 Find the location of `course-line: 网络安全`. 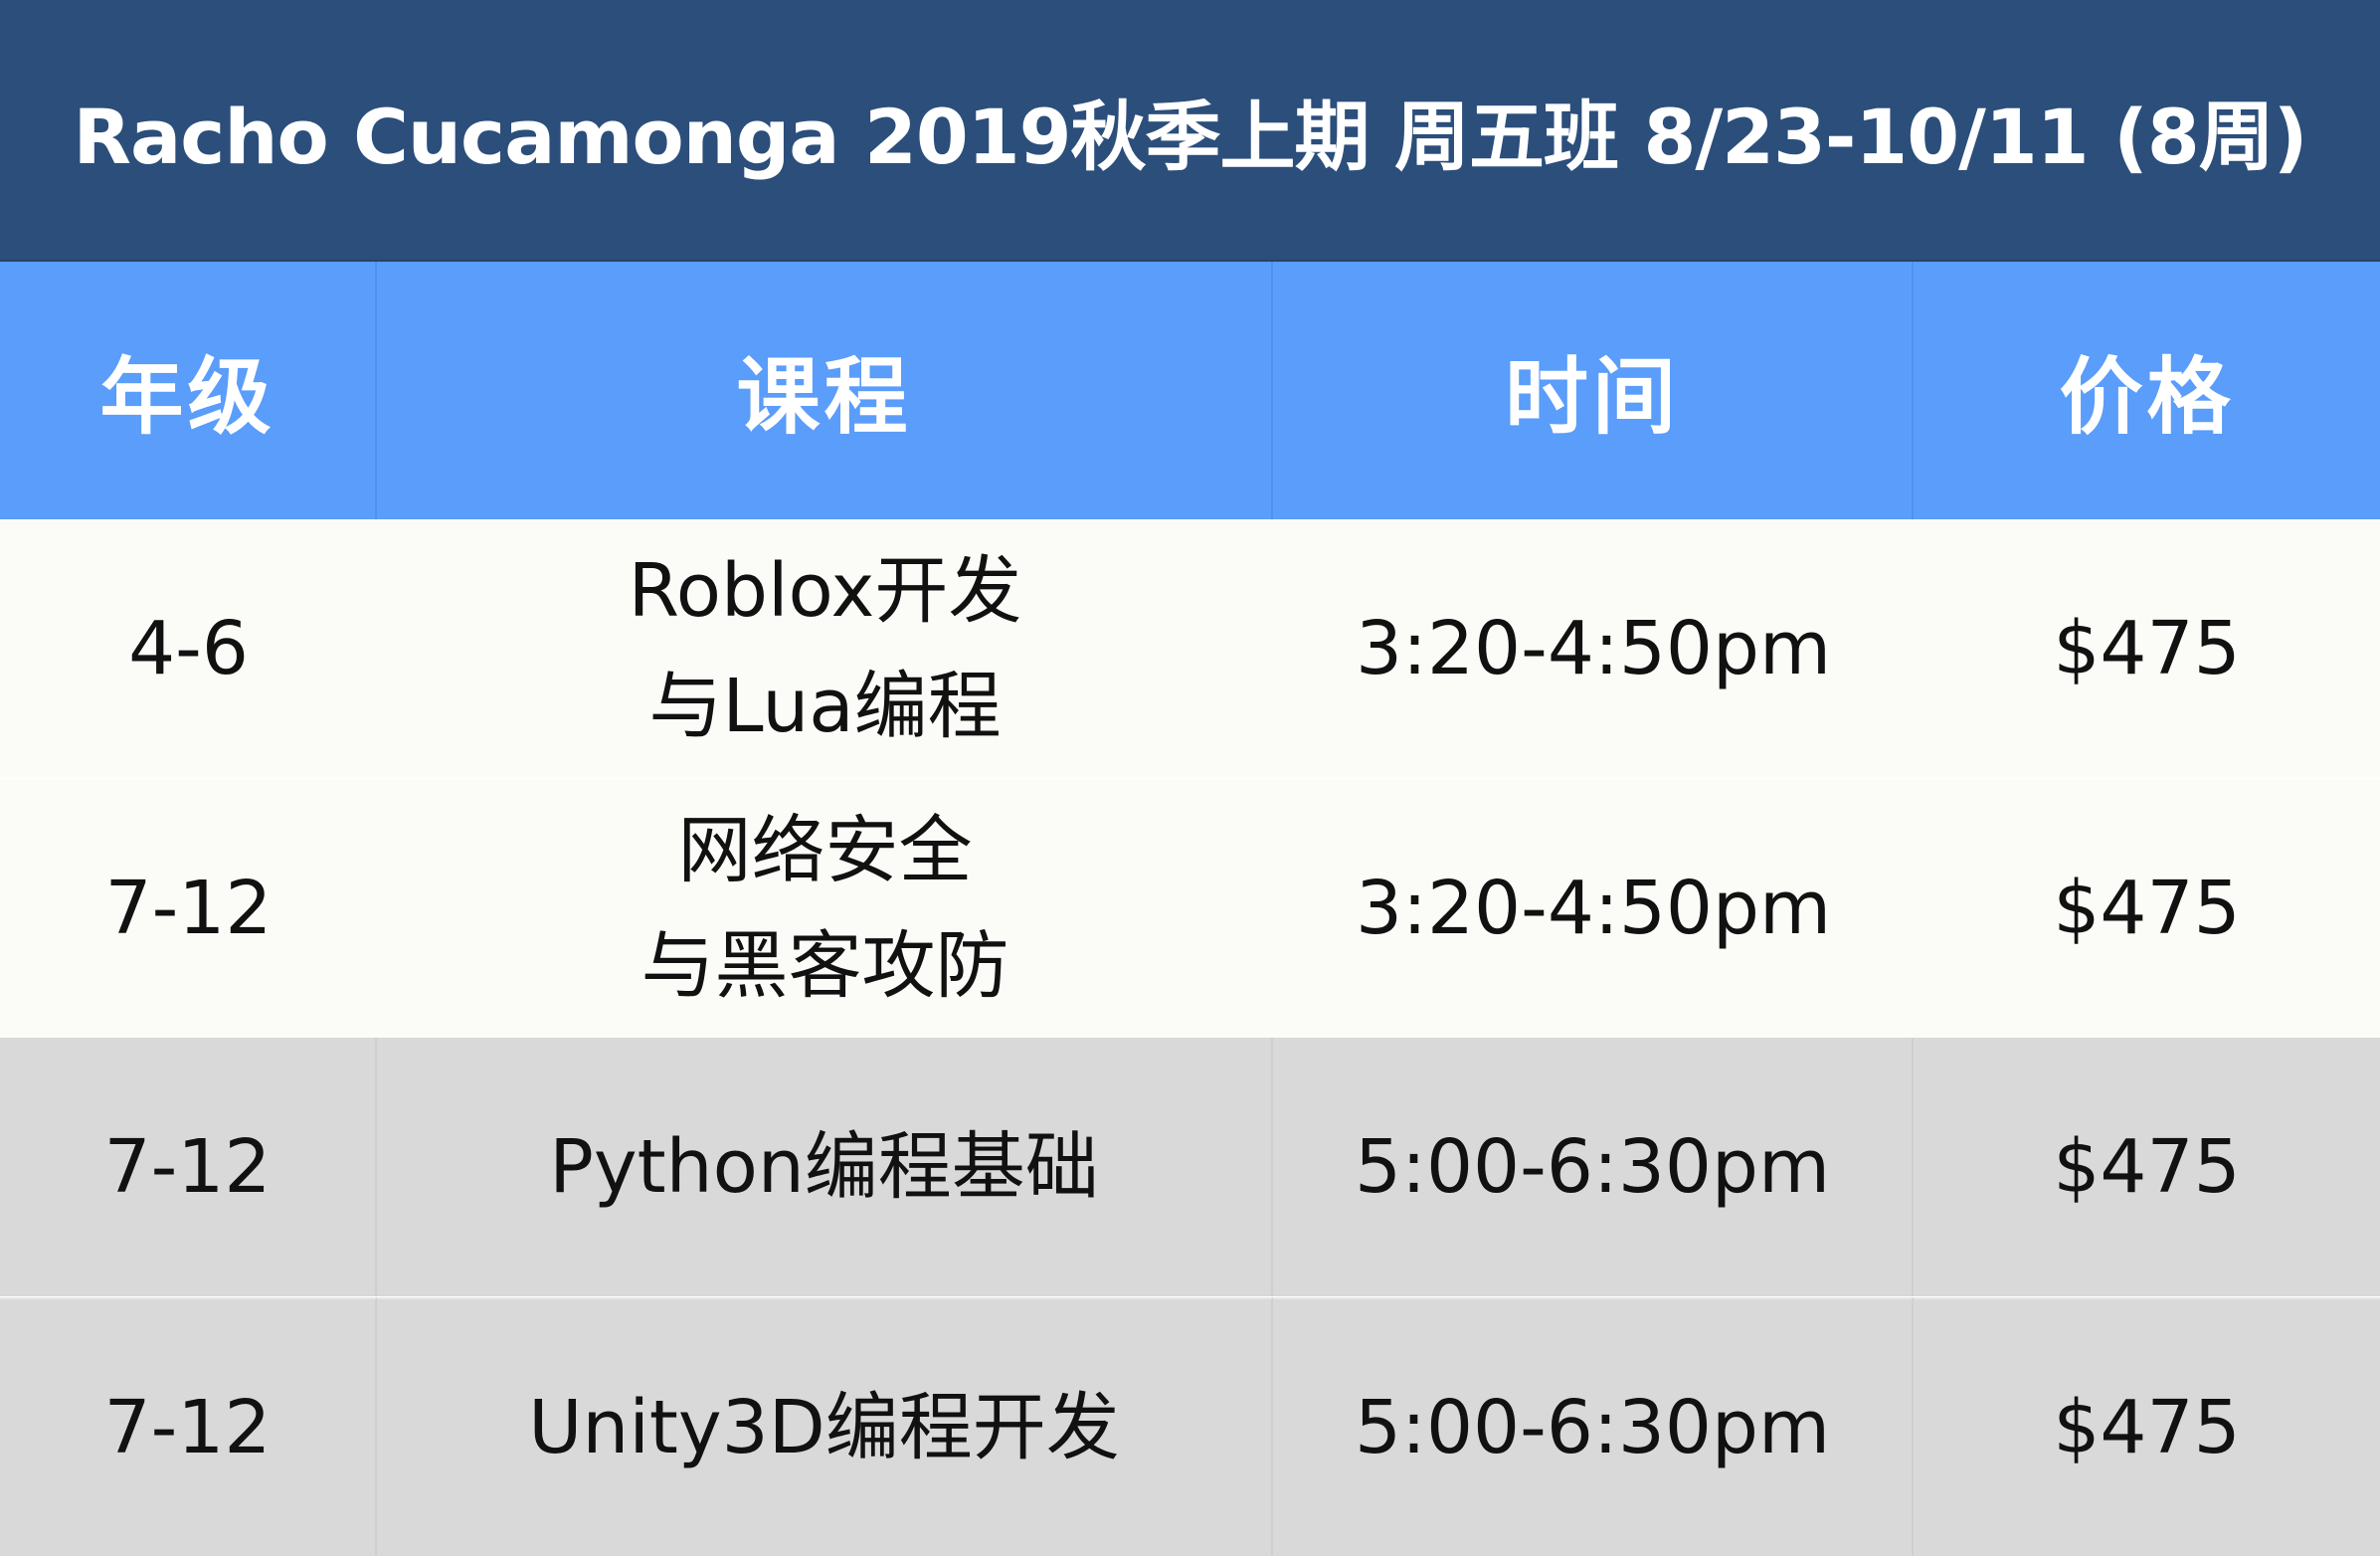

course-line: 网络安全 is located at coordinates (825, 850).